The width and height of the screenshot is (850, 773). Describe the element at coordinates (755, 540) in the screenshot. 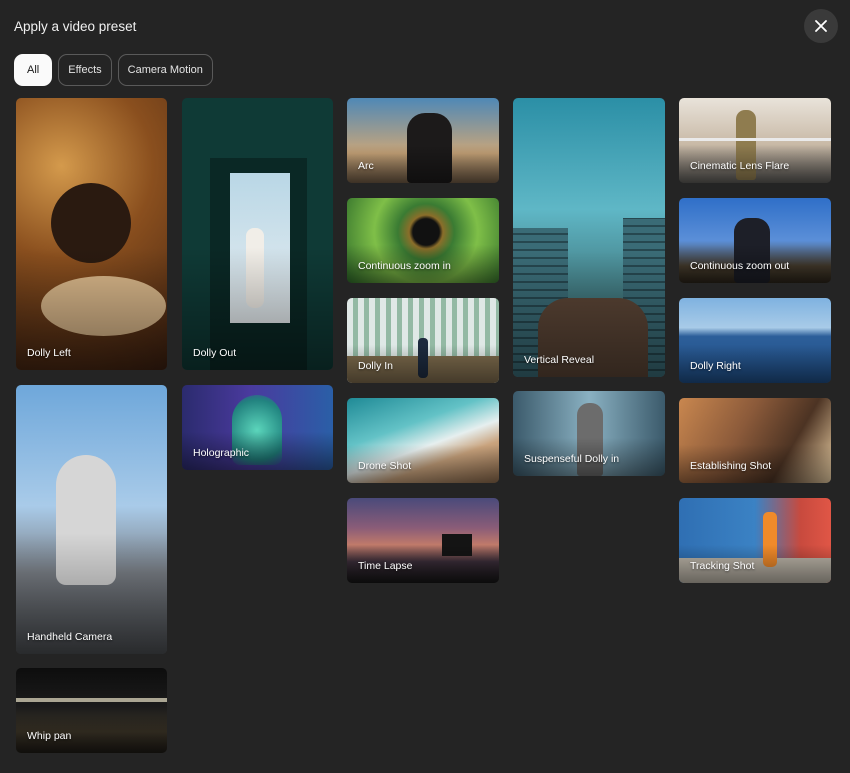

I see `preset-card-tracking-shot: Tracking Shot` at that location.